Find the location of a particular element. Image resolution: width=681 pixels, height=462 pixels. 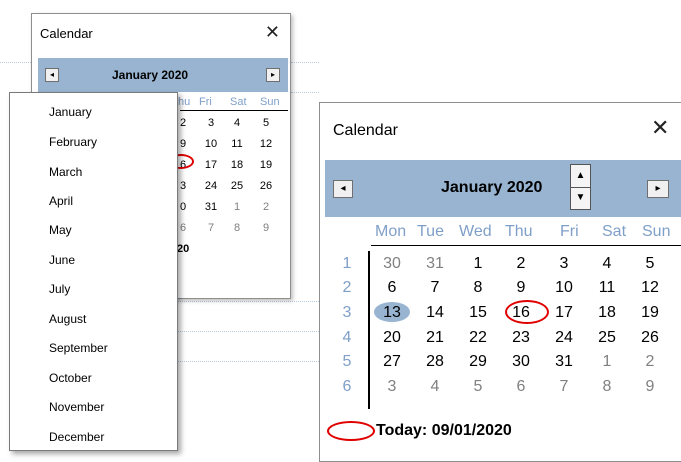

today-label: Today: 09/01/2020 is located at coordinates (444, 431).